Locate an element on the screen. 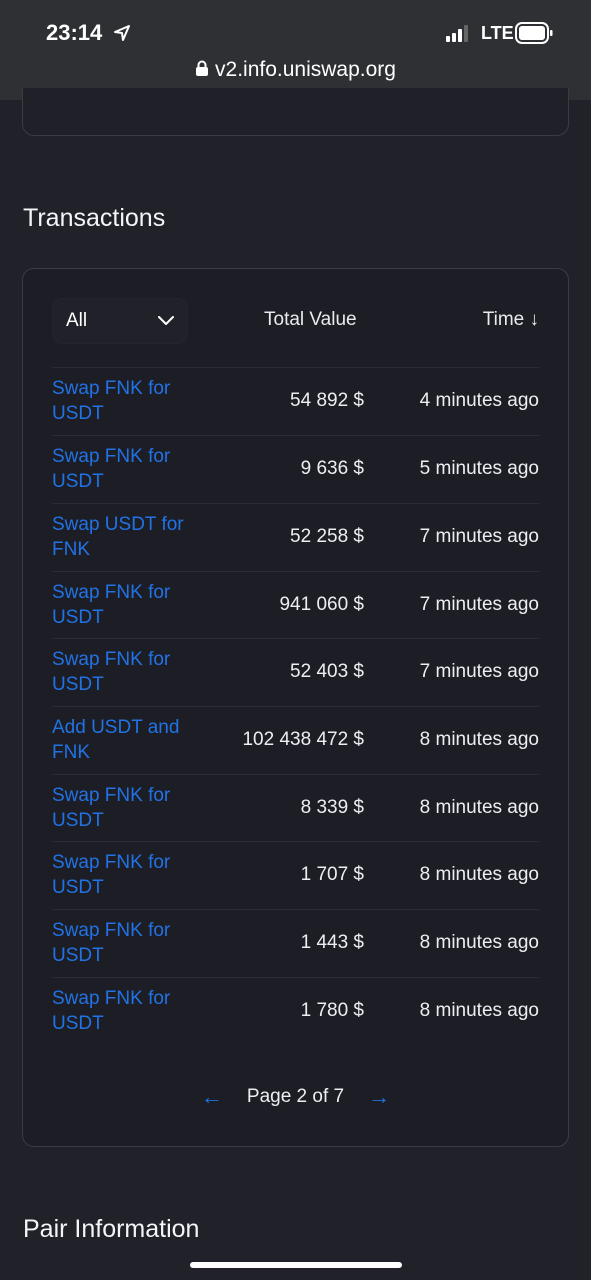 The width and height of the screenshot is (591, 1280). table-row: Swap FNK for USDT 1 707 $ 8 minutes ago is located at coordinates (295, 875).